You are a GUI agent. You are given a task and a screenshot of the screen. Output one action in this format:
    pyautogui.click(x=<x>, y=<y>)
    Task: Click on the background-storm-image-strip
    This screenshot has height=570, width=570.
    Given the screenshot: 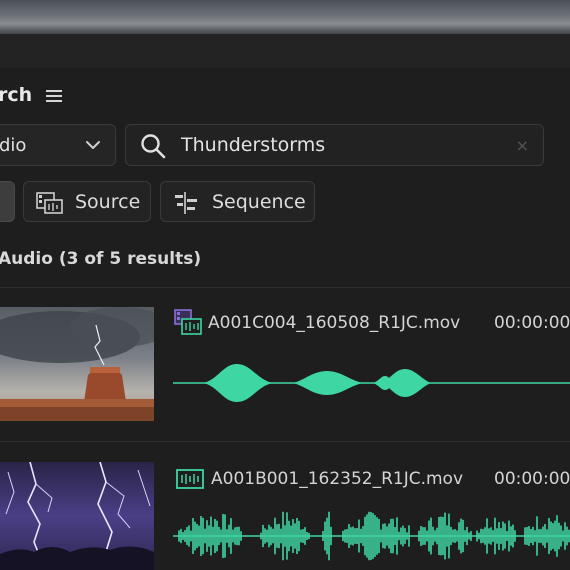 What is the action you would take?
    pyautogui.click(x=285, y=17)
    